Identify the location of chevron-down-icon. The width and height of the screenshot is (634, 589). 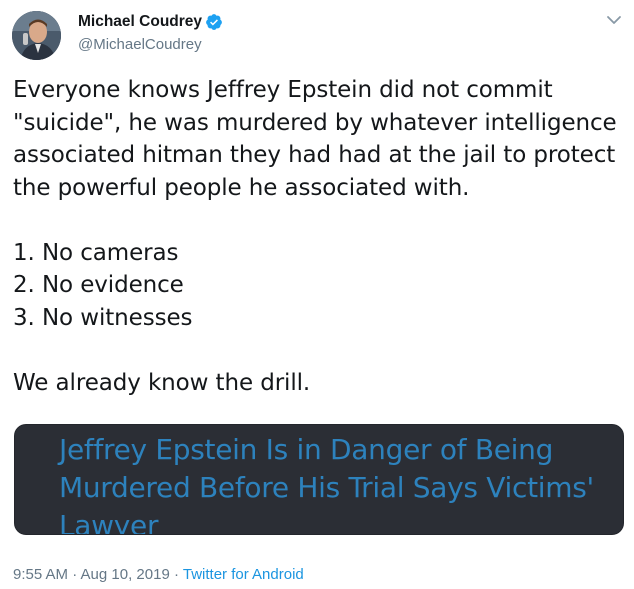
(614, 20).